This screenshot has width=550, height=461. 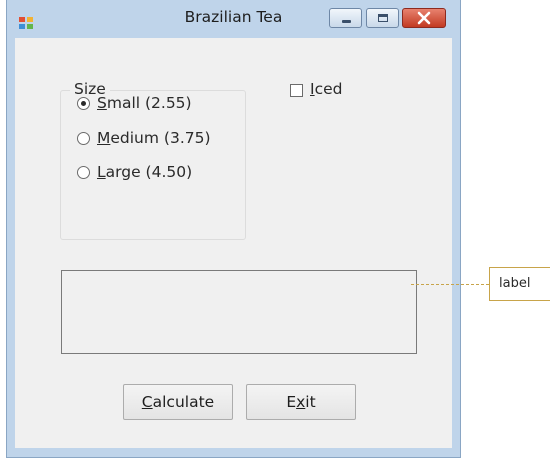 What do you see at coordinates (83, 172) in the screenshot?
I see `radio-large-indicator` at bounding box center [83, 172].